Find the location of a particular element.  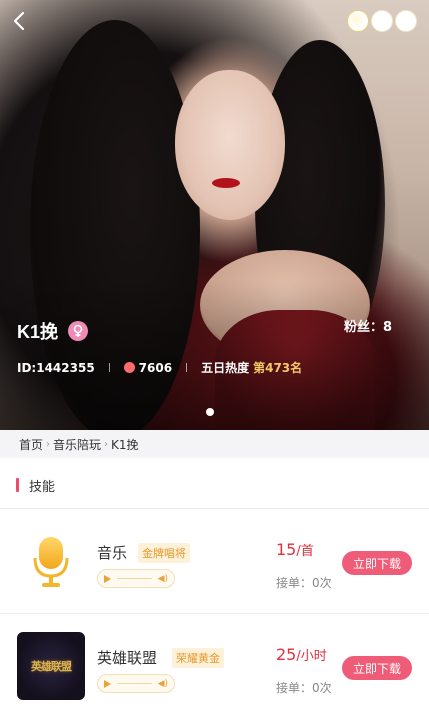

price-value: 25 is located at coordinates (286, 654).